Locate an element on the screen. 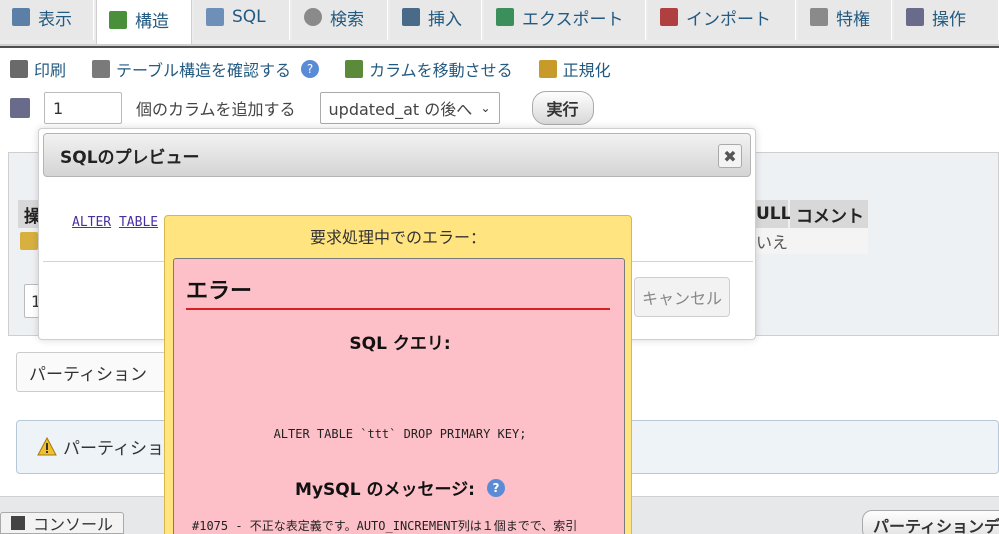 Image resolution: width=999 pixels, height=534 pixels. edit-pencil-icon is located at coordinates (29, 241).